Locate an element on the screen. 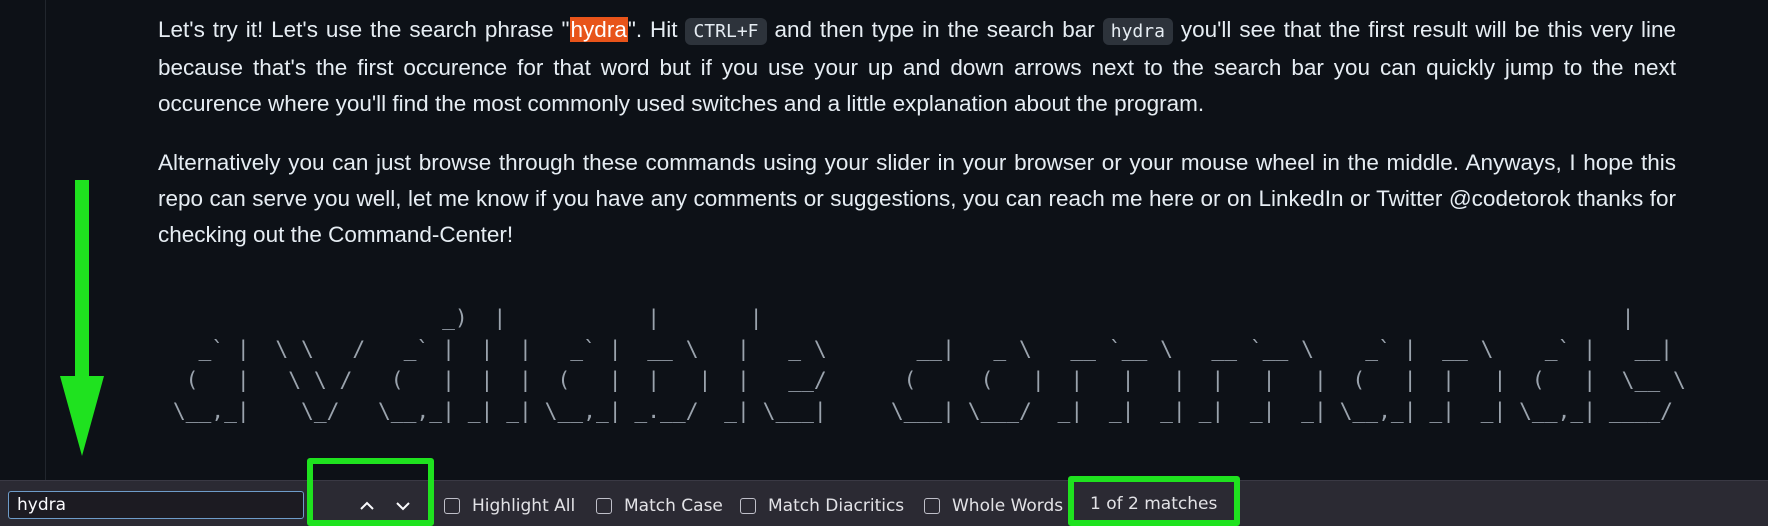 The width and height of the screenshot is (1768, 526). text-segment: ". Hit is located at coordinates (656, 29).